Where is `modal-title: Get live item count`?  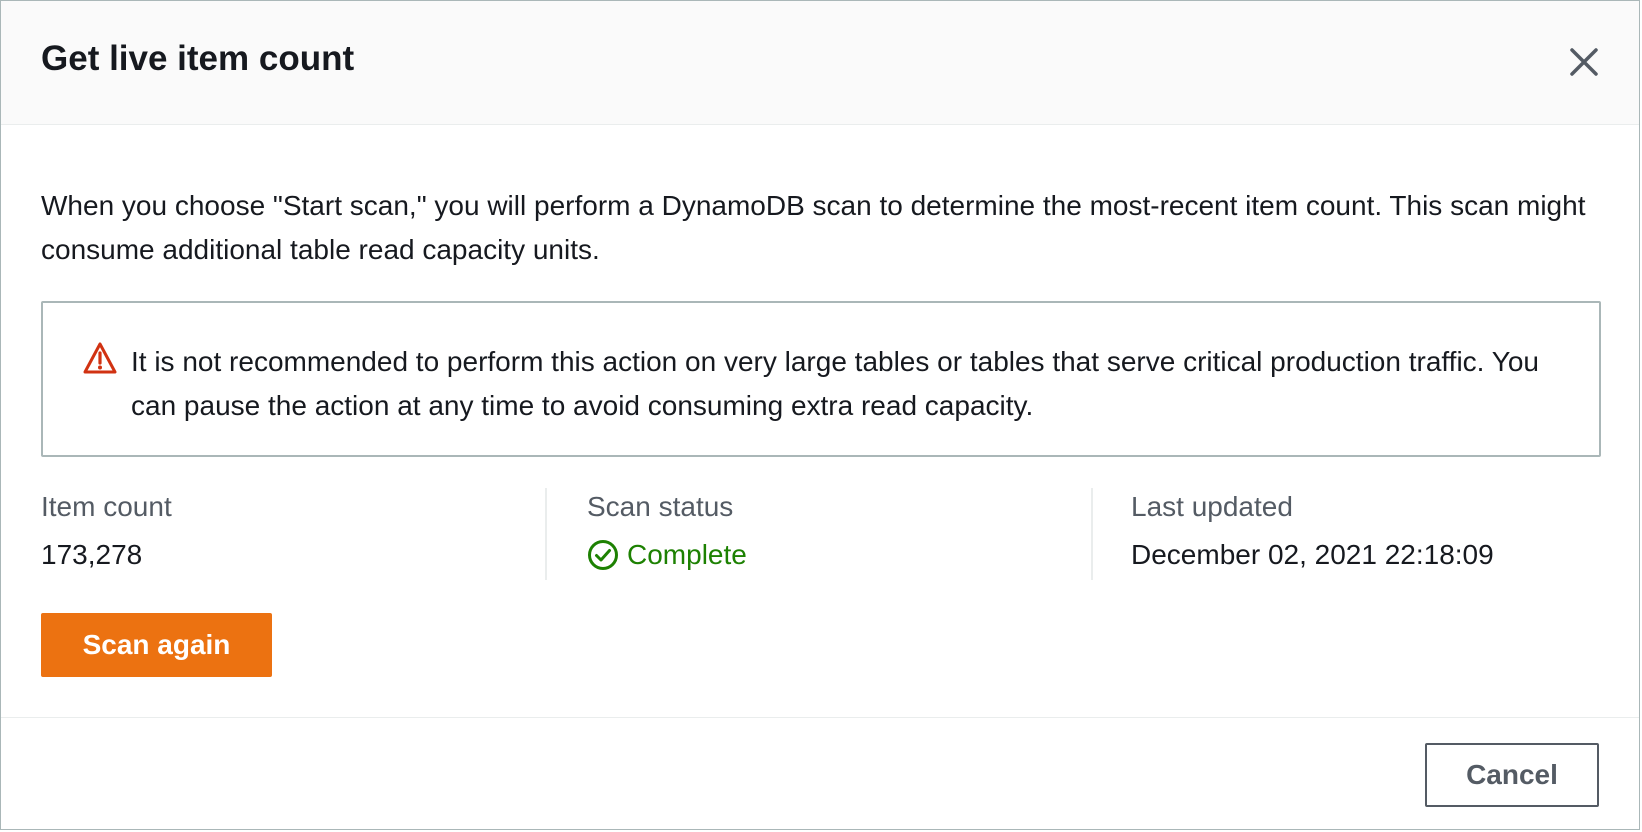
modal-title: Get live item count is located at coordinates (198, 58).